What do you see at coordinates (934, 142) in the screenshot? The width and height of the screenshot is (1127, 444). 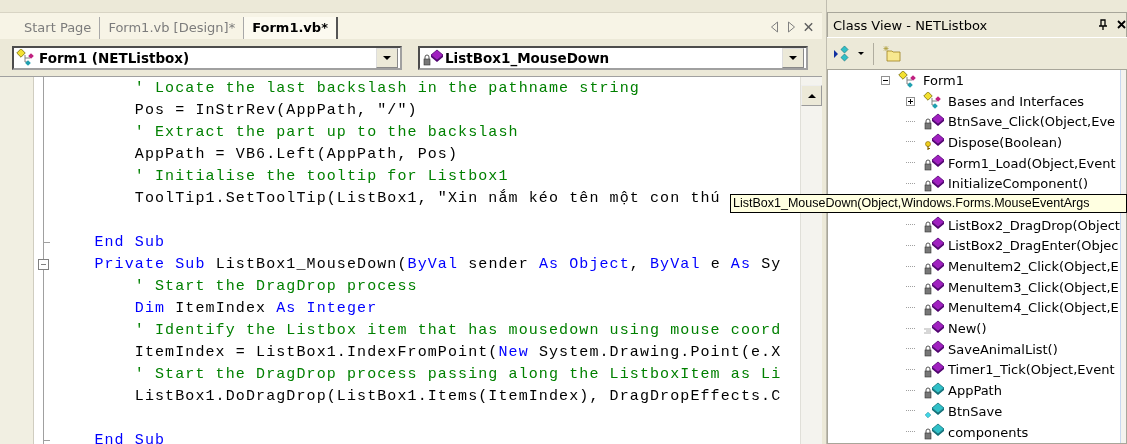 I see `key-method-icon` at bounding box center [934, 142].